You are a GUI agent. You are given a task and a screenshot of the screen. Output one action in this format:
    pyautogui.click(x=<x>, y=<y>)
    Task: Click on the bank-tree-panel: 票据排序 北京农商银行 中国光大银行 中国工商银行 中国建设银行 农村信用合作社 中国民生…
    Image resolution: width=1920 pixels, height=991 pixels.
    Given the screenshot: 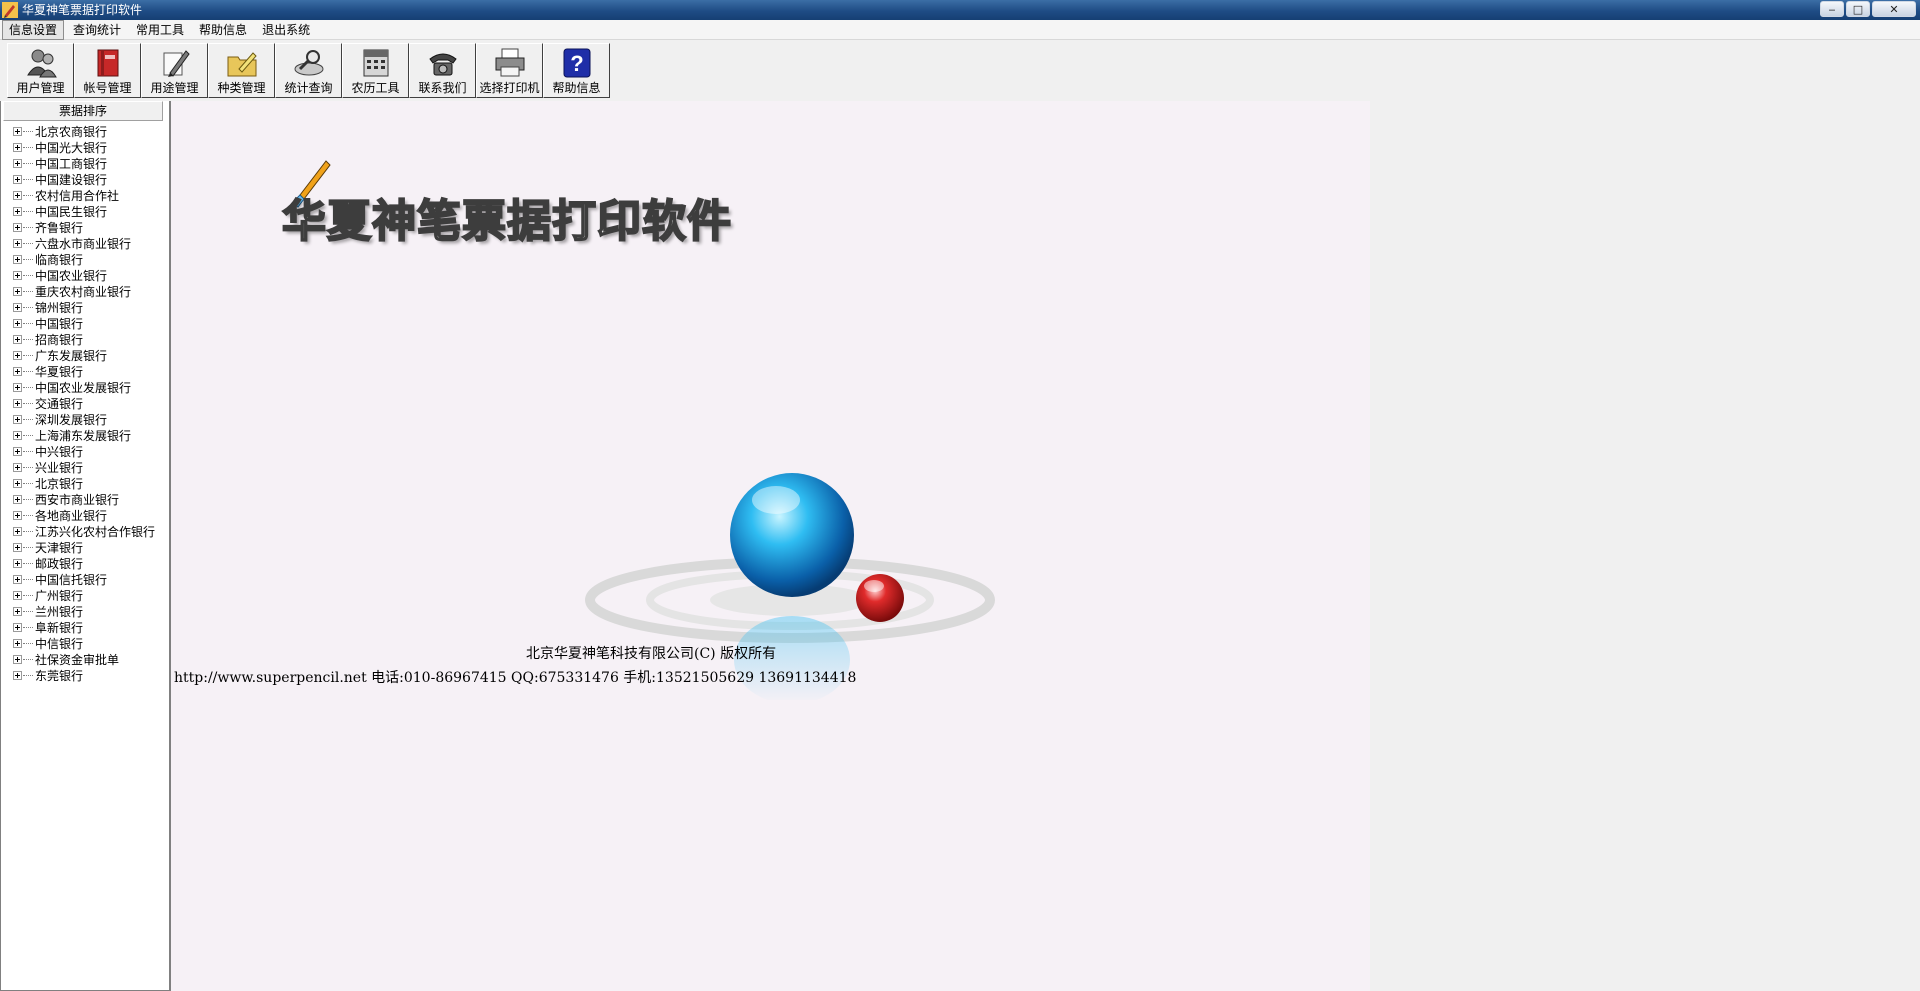 What is the action you would take?
    pyautogui.click(x=85, y=546)
    